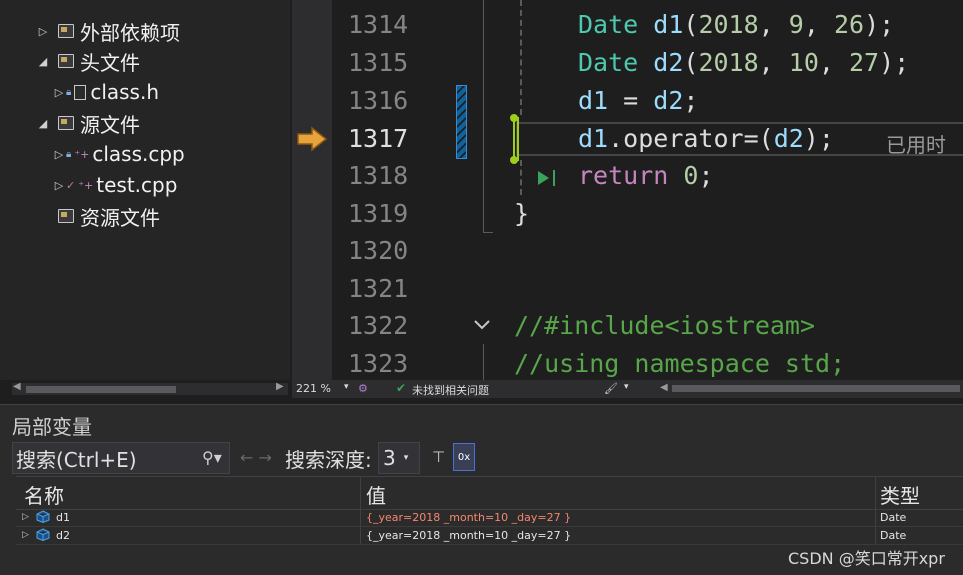 The image size is (963, 575). Describe the element at coordinates (521, 57) in the screenshot. I see `indent-guide` at that location.